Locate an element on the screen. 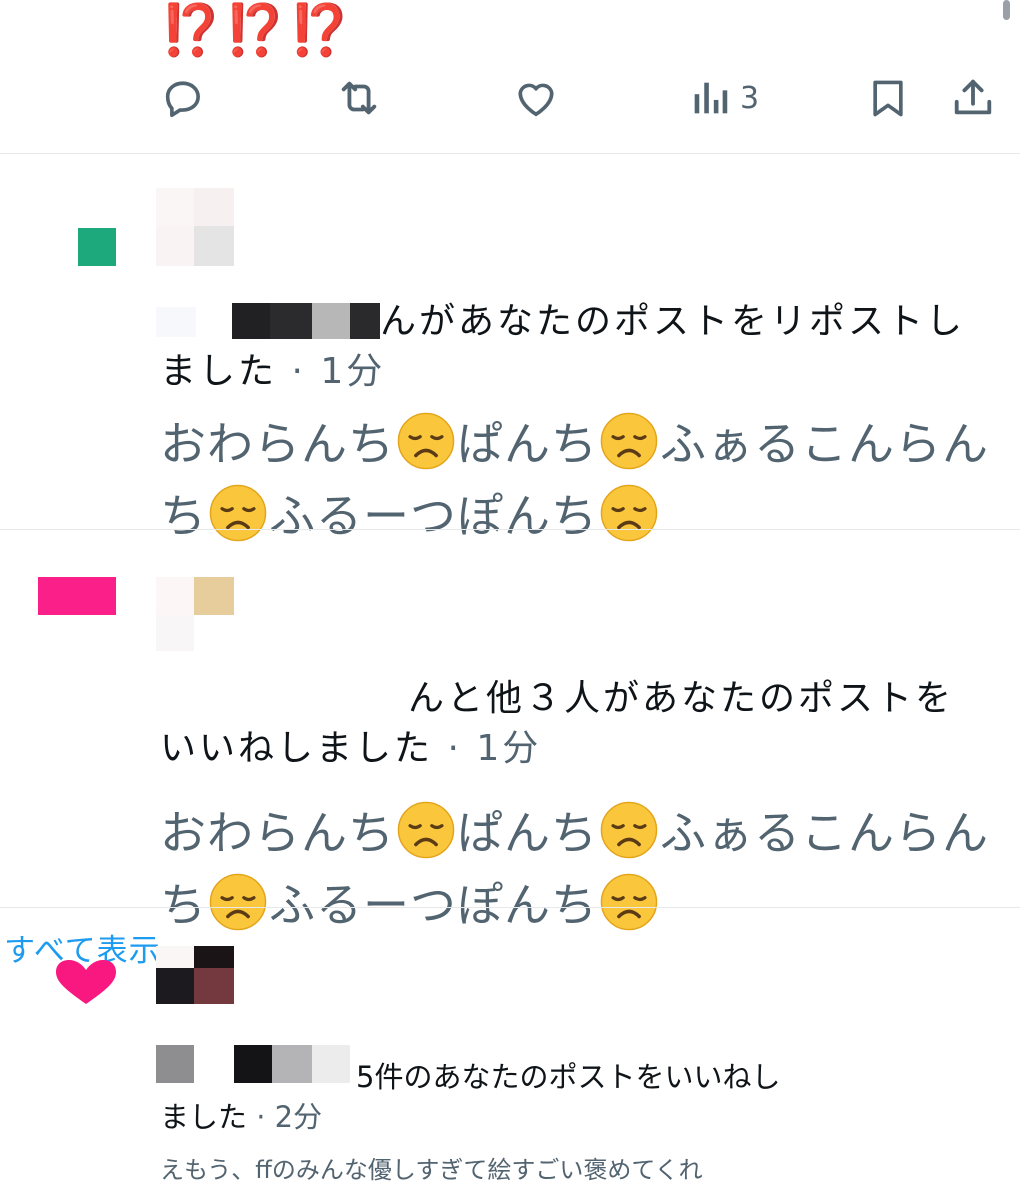 Image resolution: width=1020 pixels, height=1200 pixels. notification-time: · 2分 is located at coordinates (285, 1117).